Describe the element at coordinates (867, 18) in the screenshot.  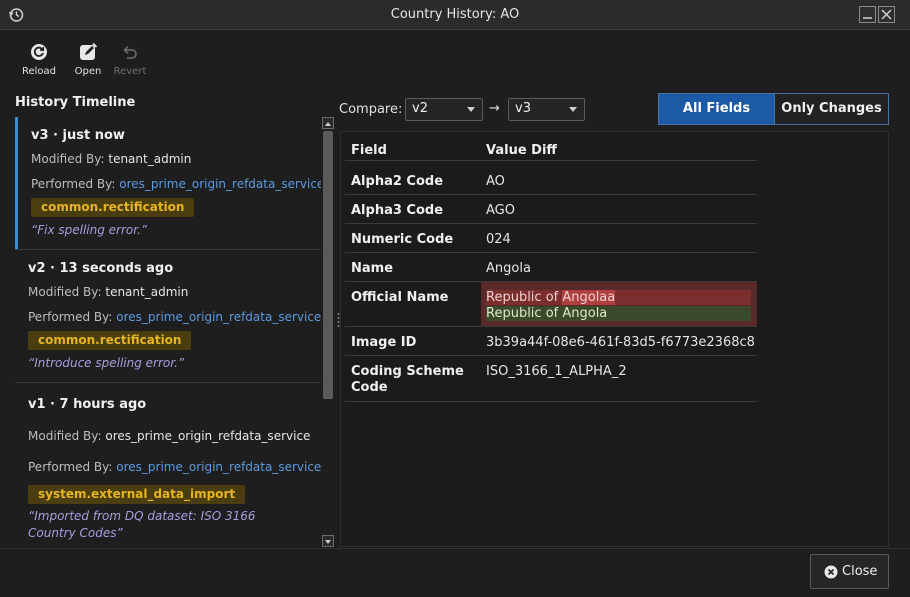
I see `minimize-icon` at that location.